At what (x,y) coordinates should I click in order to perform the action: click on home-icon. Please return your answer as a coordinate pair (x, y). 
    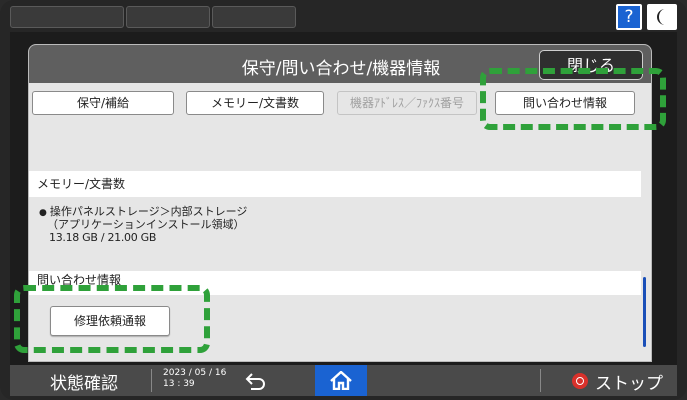
    Looking at the image, I should click on (341, 380).